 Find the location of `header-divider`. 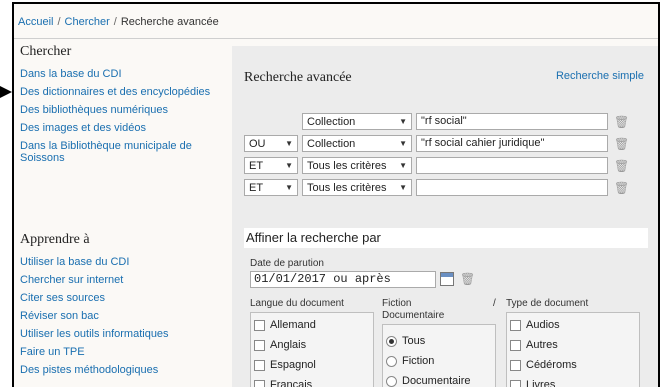

header-divider is located at coordinates (336, 38).